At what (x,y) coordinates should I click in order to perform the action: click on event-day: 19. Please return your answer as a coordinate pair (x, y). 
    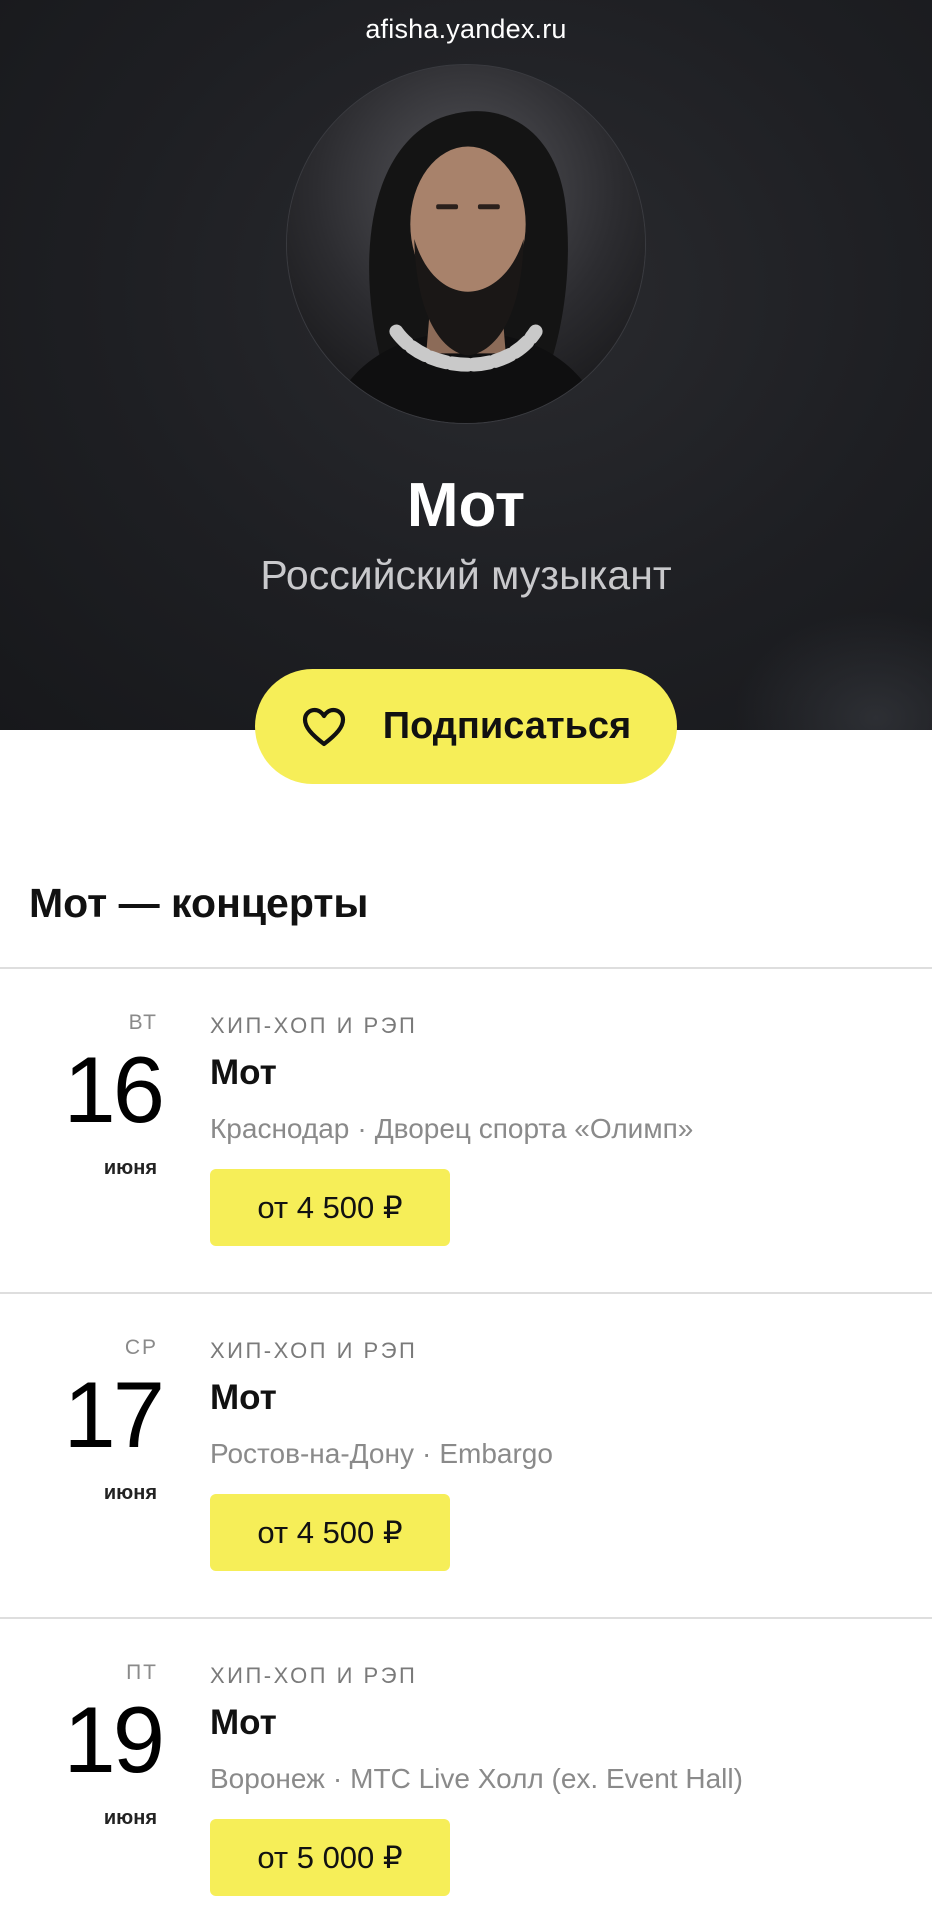
    Looking at the image, I should click on (114, 1739).